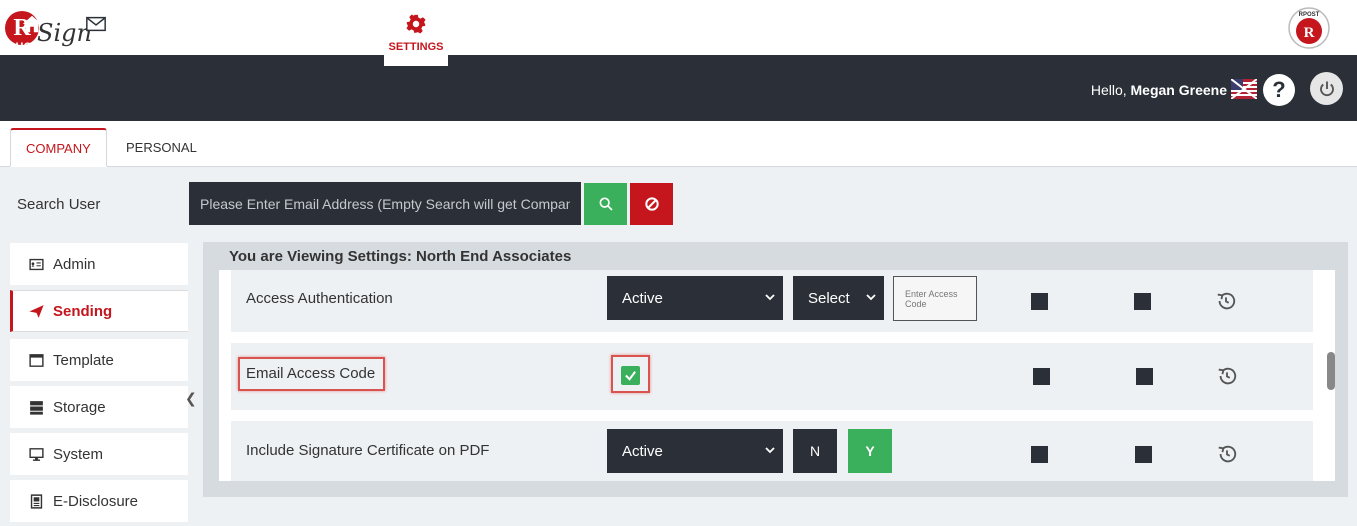 This screenshot has height=526, width=1357. Describe the element at coordinates (83, 311) in the screenshot. I see `sidebar-item-label: Sending` at that location.